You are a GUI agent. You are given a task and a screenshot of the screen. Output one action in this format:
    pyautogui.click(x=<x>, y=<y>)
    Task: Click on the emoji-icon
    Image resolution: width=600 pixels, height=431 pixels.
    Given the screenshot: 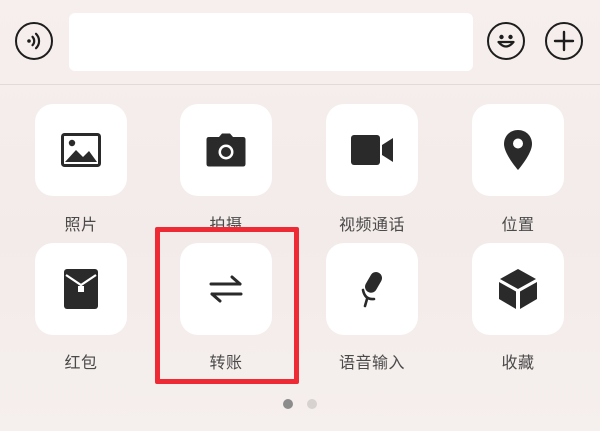 What is the action you would take?
    pyautogui.click(x=506, y=41)
    